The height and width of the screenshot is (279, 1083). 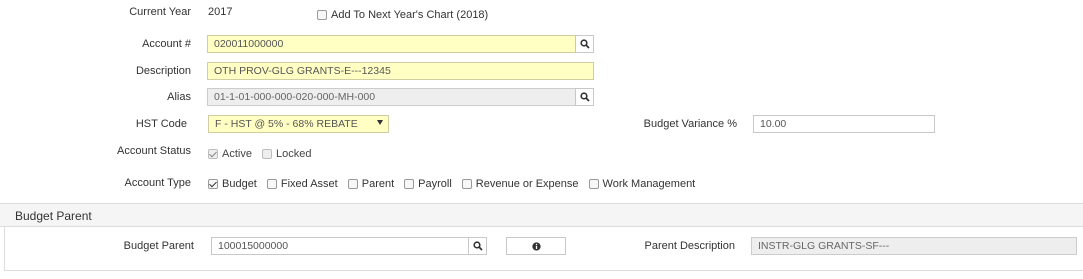 What do you see at coordinates (179, 97) in the screenshot?
I see `alias-label: Alias` at bounding box center [179, 97].